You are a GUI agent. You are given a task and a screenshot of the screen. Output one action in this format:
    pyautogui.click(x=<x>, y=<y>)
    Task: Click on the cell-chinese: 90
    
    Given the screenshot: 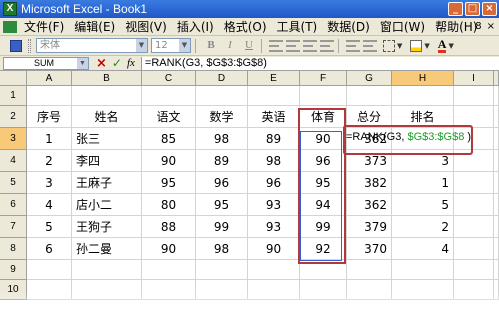 What is the action you would take?
    pyautogui.click(x=169, y=161)
    